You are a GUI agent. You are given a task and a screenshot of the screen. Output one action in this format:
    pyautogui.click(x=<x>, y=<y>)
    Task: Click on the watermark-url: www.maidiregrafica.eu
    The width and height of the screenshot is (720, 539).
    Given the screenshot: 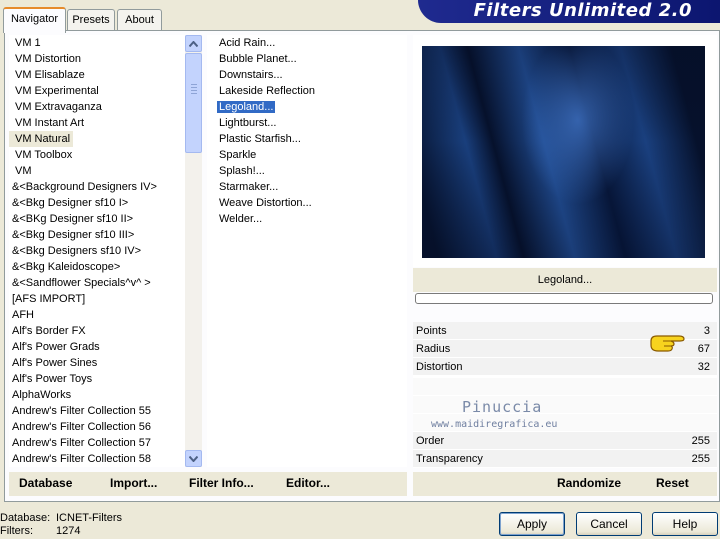 What is the action you would take?
    pyautogui.click(x=494, y=424)
    